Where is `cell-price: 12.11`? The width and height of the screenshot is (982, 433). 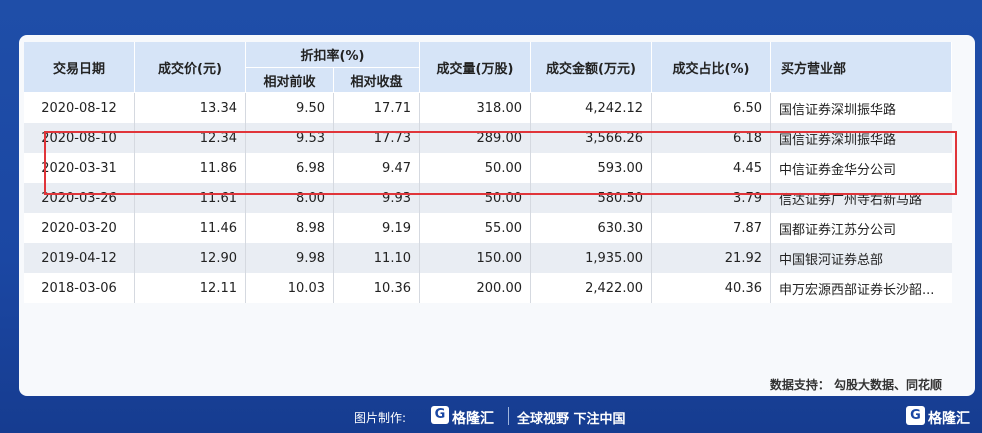
cell-price: 12.11 is located at coordinates (190, 288).